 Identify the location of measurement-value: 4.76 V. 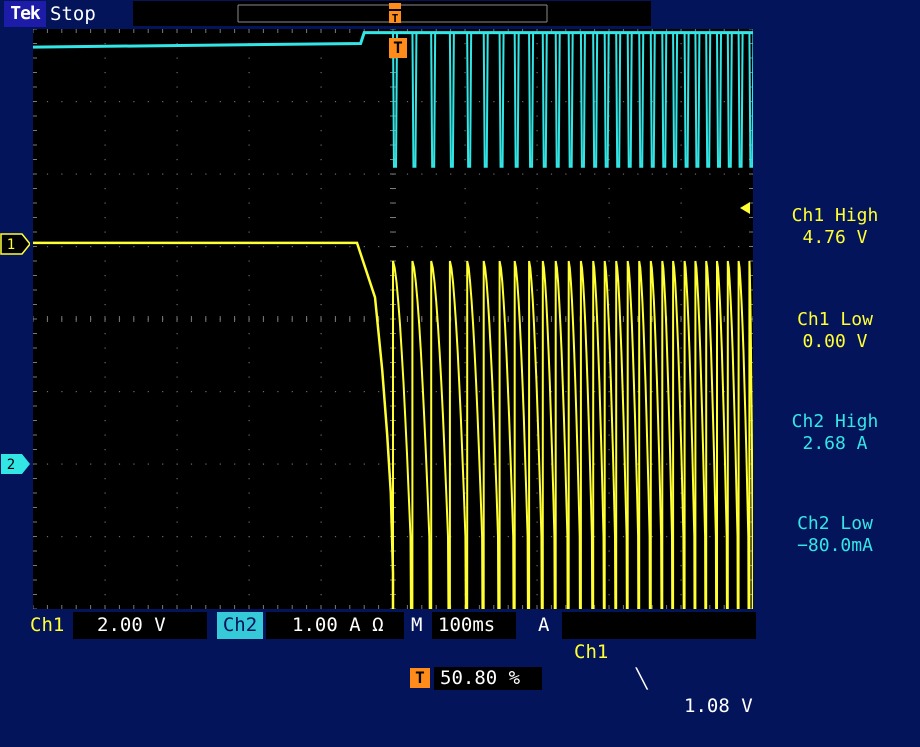
(835, 237).